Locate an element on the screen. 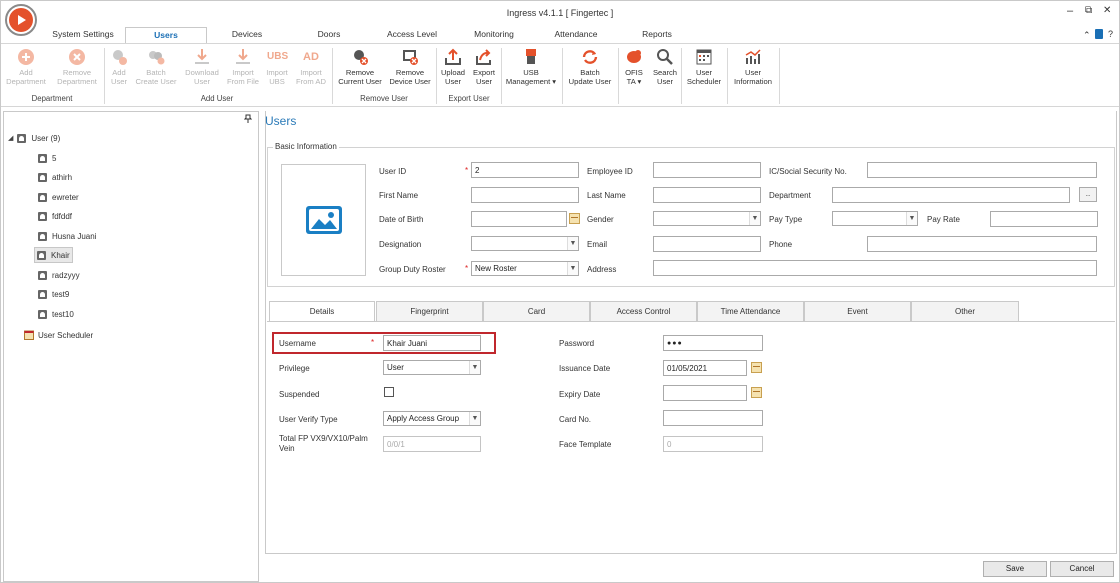 This screenshot has width=1120, height=583. group-add-user-label: Add User is located at coordinates (217, 98).